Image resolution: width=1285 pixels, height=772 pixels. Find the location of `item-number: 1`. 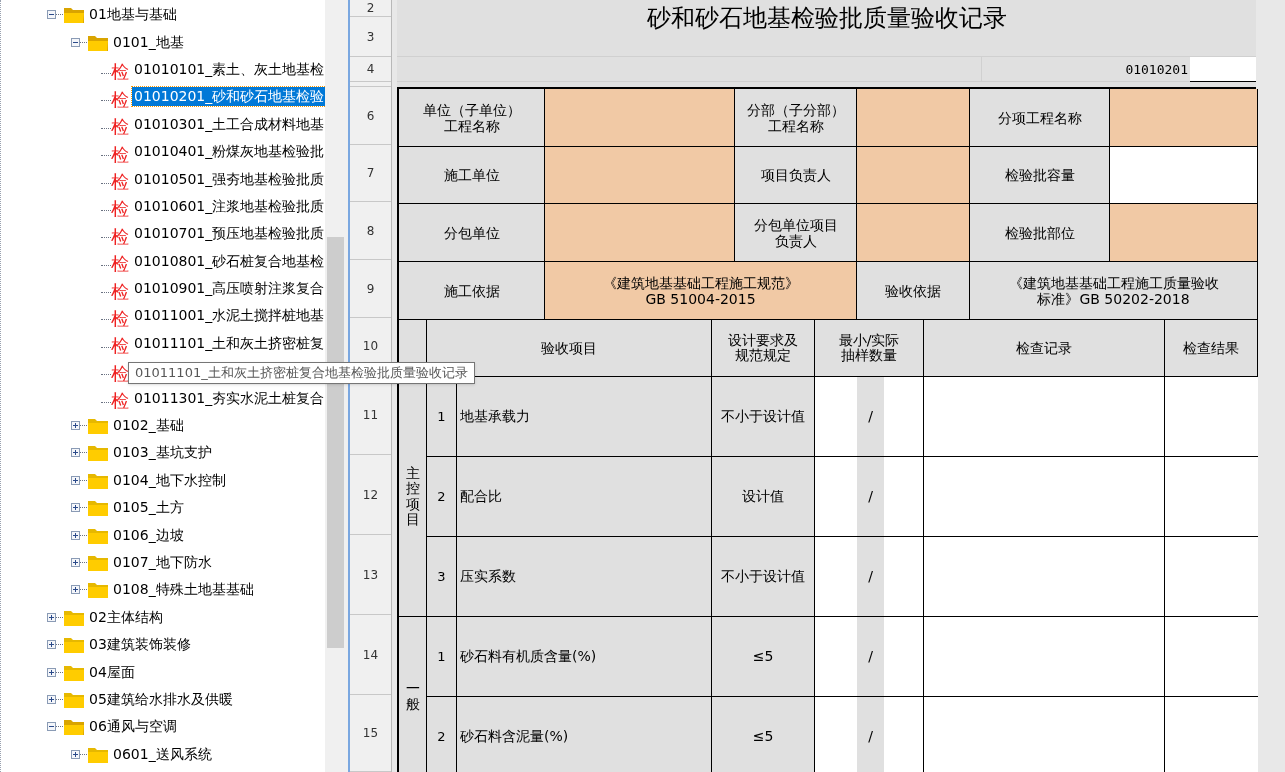

item-number: 1 is located at coordinates (442, 657).